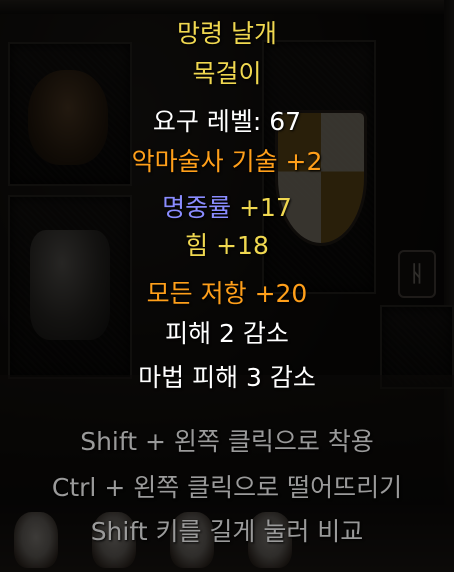 The width and height of the screenshot is (454, 572). I want to click on level-requirement: 요구 레벨: 67, so click(227, 121).